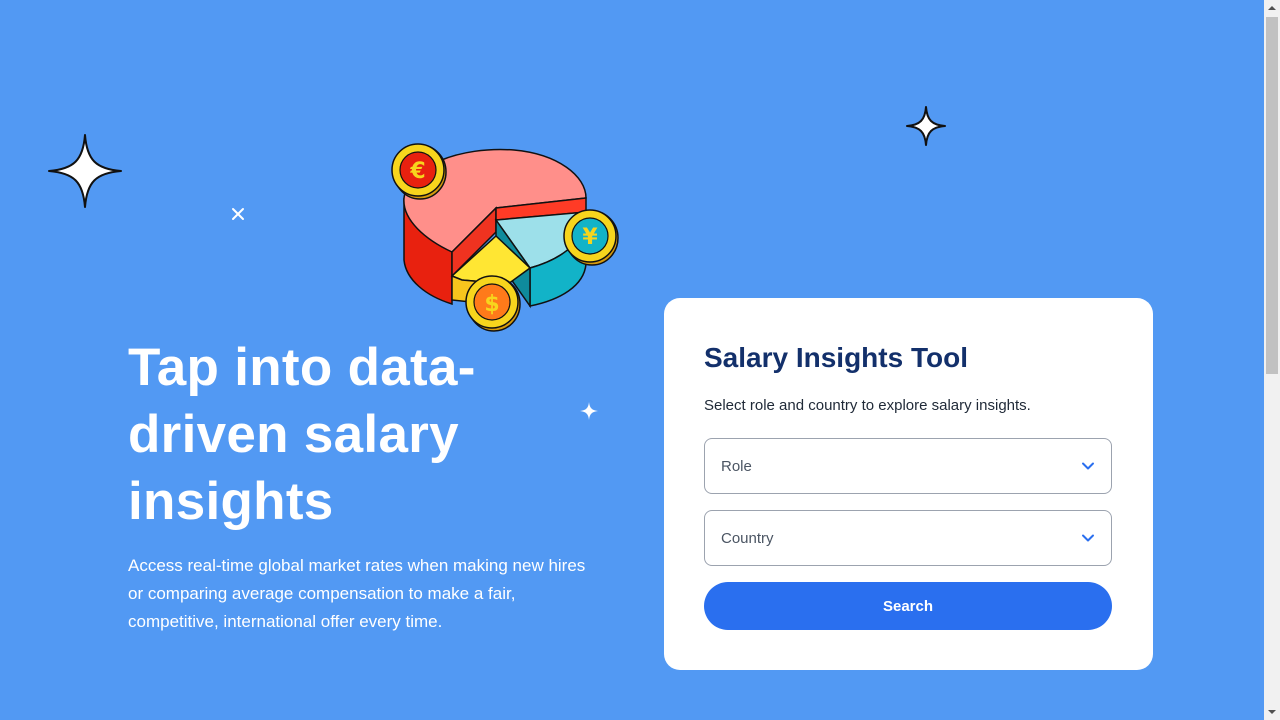 The height and width of the screenshot is (720, 1280). I want to click on role-select: Role, so click(908, 466).